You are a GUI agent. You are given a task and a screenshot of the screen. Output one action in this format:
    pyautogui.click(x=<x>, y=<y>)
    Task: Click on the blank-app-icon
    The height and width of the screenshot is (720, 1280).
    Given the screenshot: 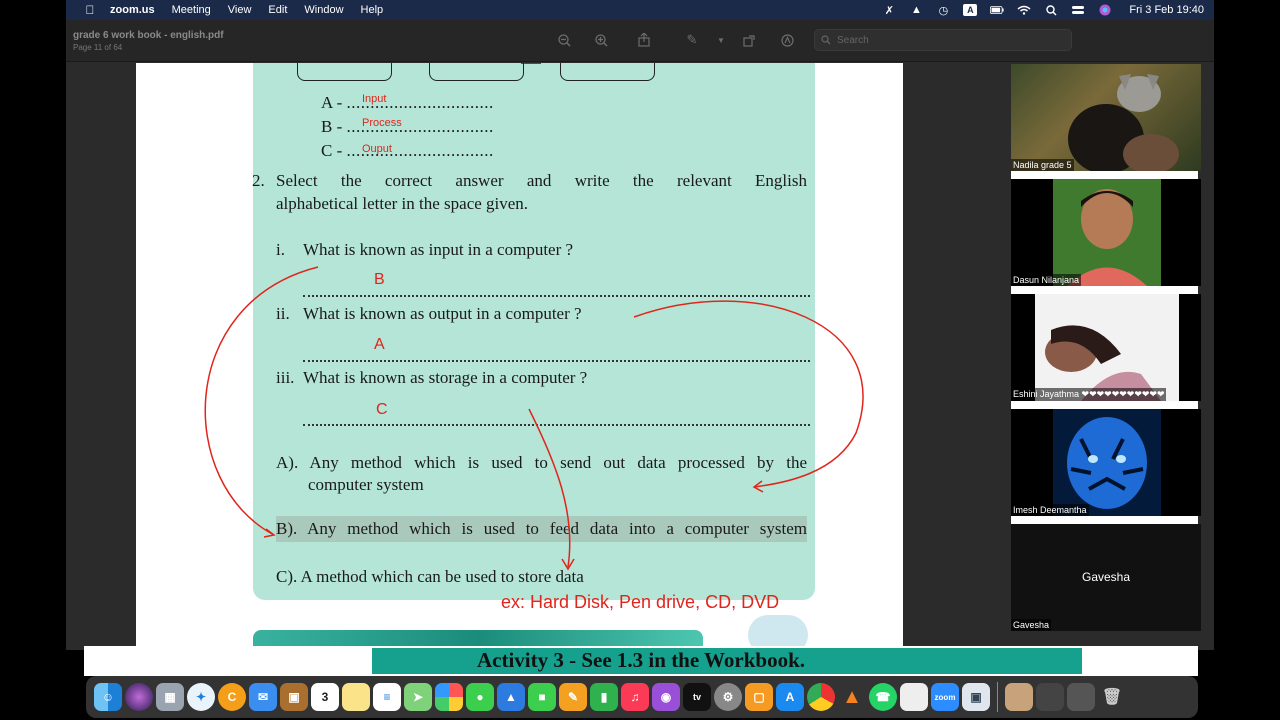 What is the action you would take?
    pyautogui.click(x=914, y=697)
    